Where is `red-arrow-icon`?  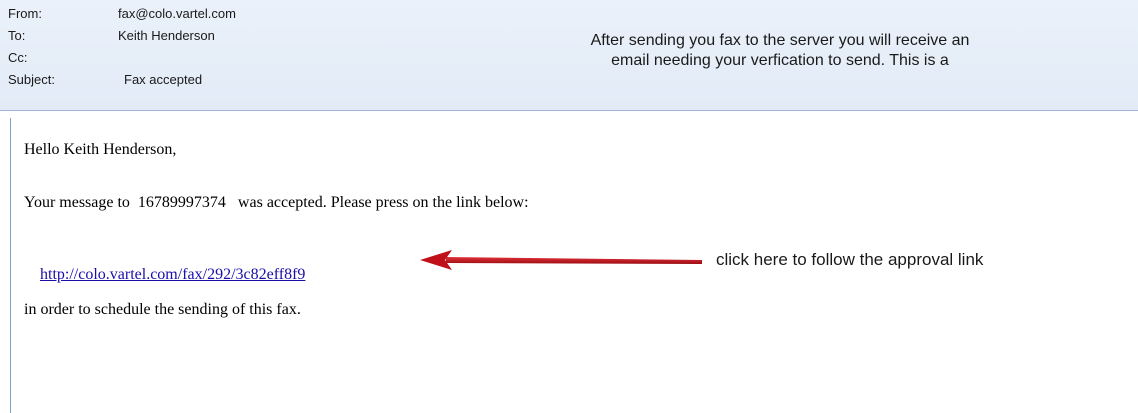 red-arrow-icon is located at coordinates (561, 260).